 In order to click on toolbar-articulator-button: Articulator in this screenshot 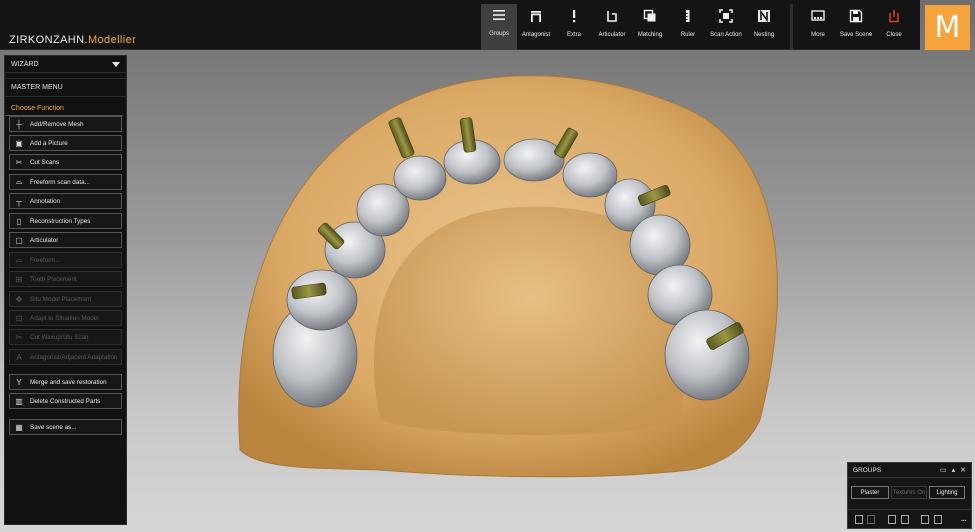, I will do `click(612, 27)`.